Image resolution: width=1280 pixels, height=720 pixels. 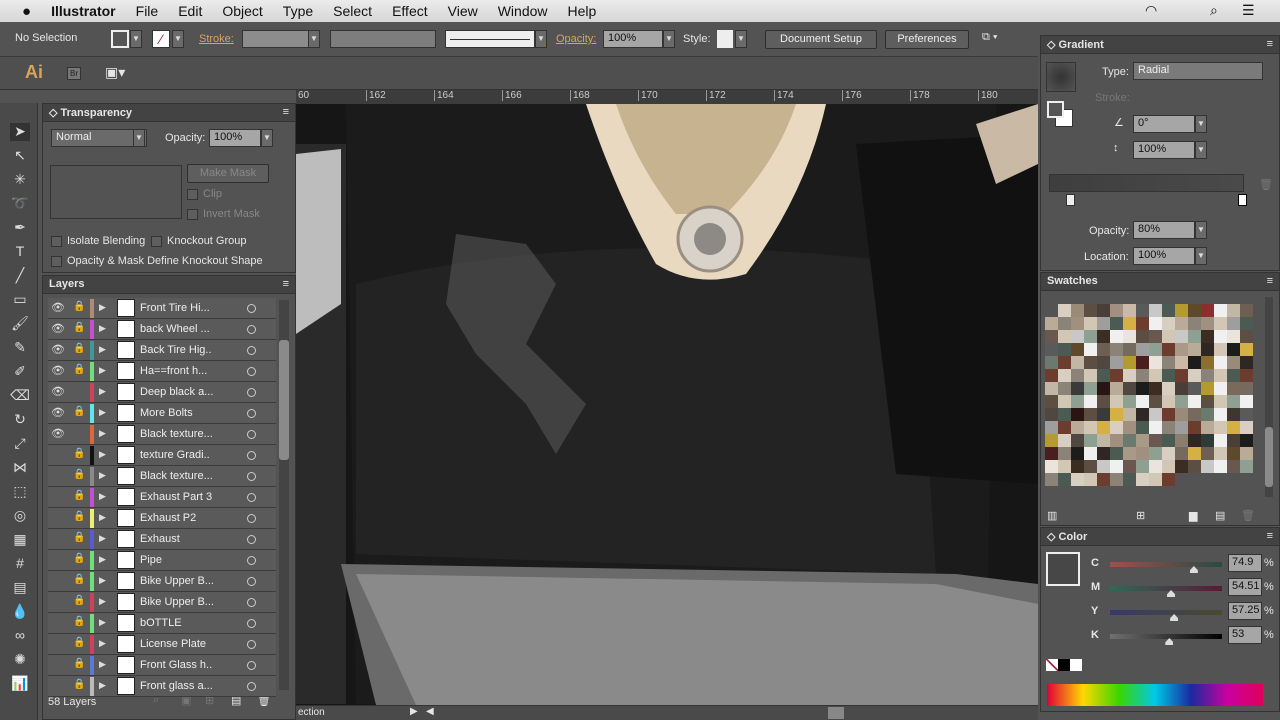 What do you see at coordinates (1155, 695) in the screenshot?
I see `color-spectrum` at bounding box center [1155, 695].